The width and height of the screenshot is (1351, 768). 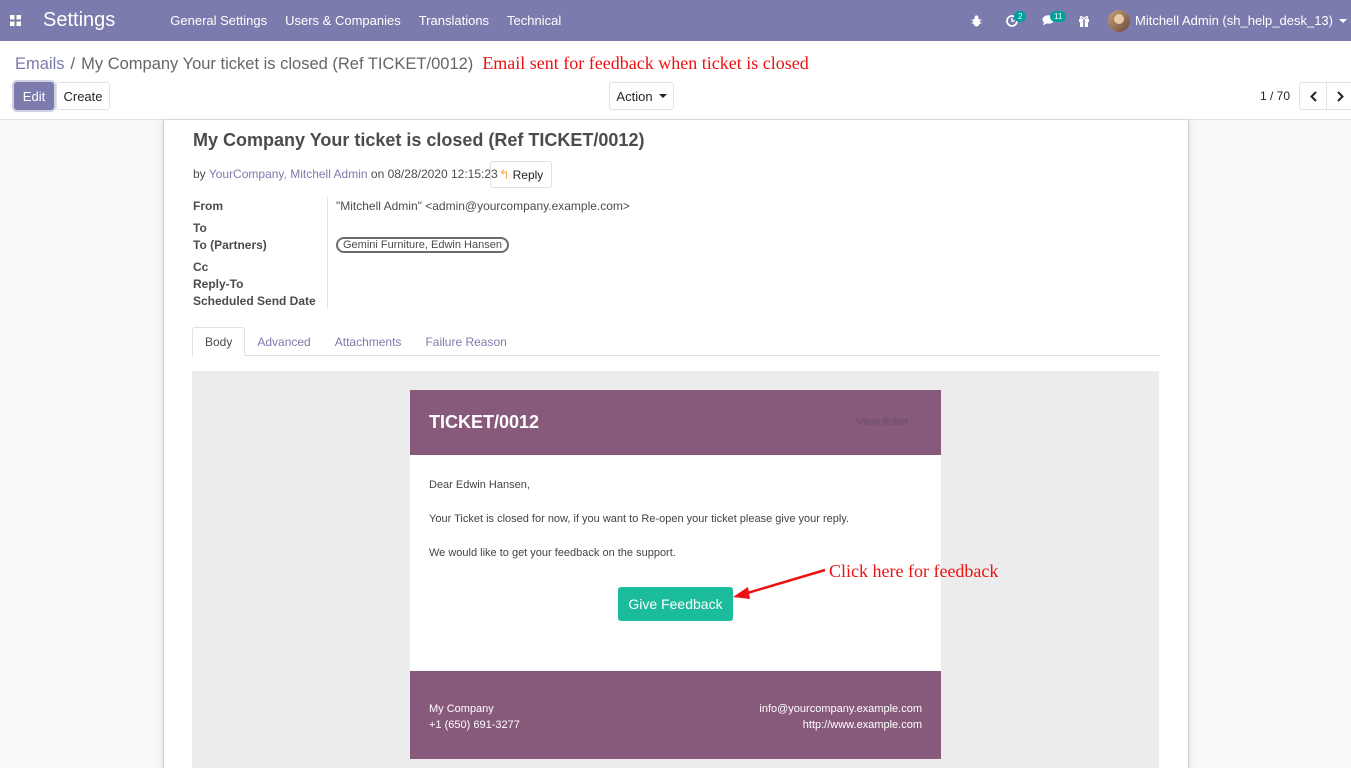 What do you see at coordinates (528, 174) in the screenshot?
I see `reply-label: Reply` at bounding box center [528, 174].